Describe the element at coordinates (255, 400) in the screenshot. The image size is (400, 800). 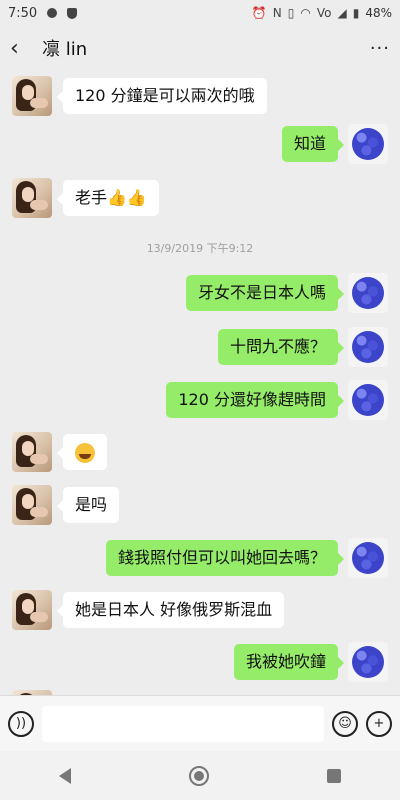
I see `message-bubble: 120 分還好像趕時間` at that location.